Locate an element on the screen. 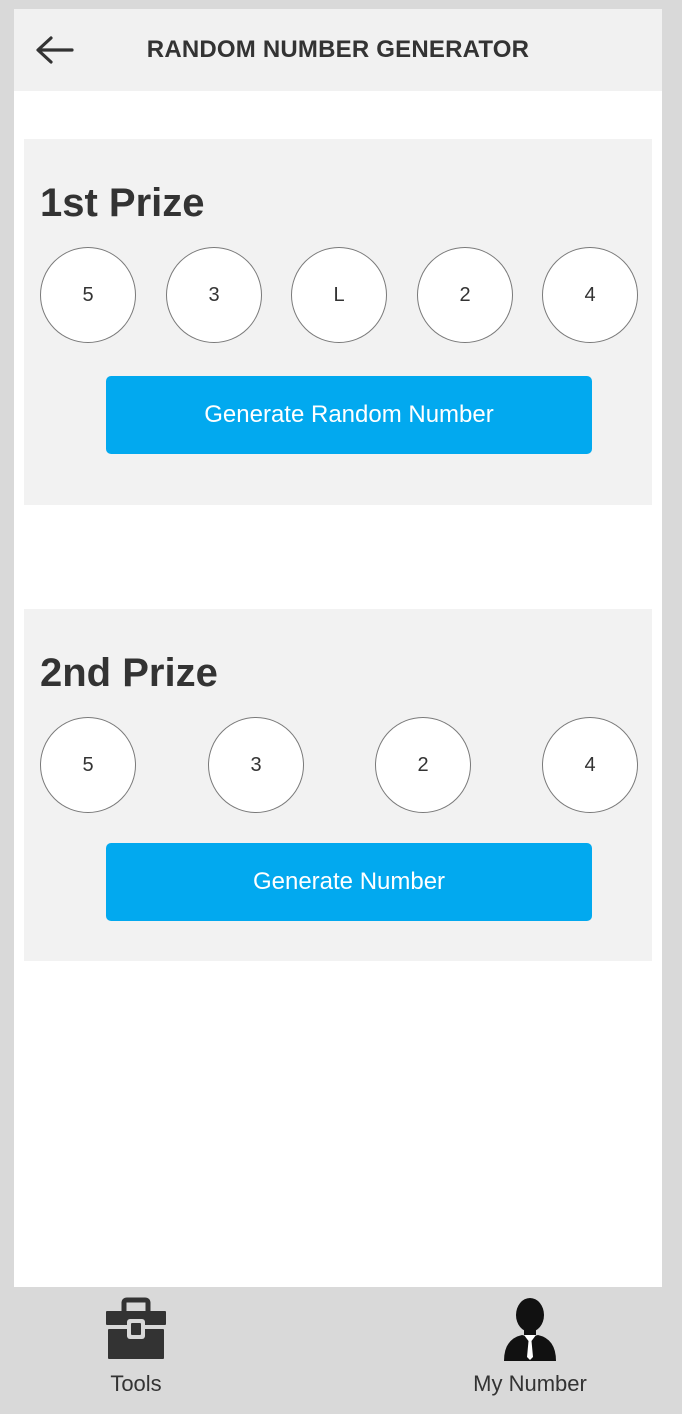 The image size is (682, 1414). toolbox-icon is located at coordinates (136, 1329).